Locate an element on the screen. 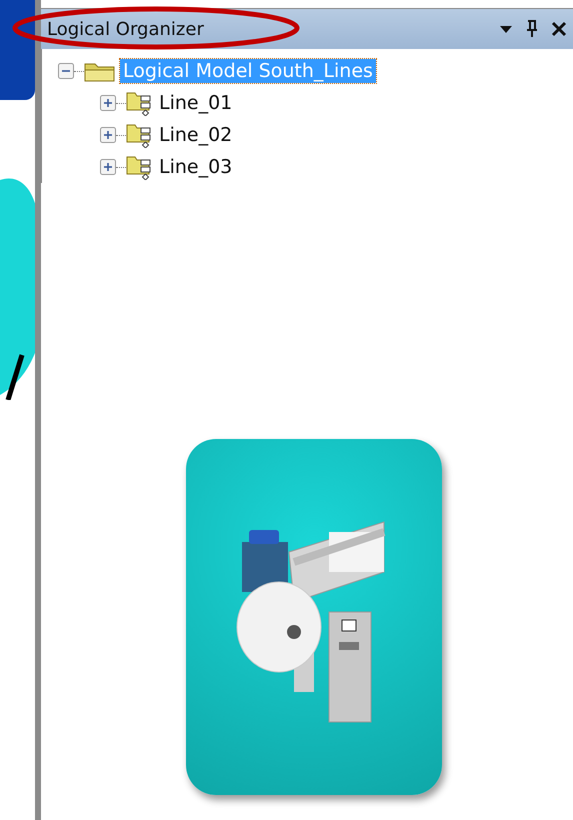 The image size is (573, 820). panel-title: Logical Organizer is located at coordinates (125, 29).